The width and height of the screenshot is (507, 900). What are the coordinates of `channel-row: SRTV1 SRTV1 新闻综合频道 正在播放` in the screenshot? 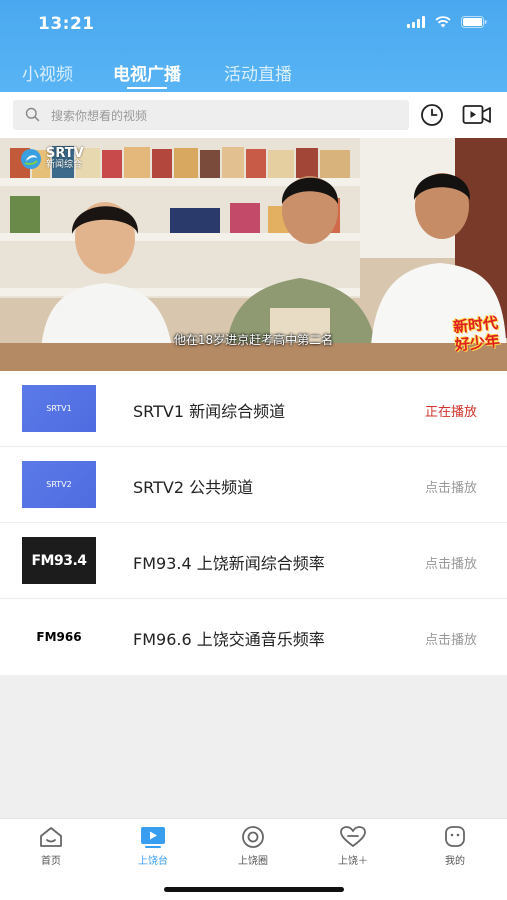 It's located at (253, 409).